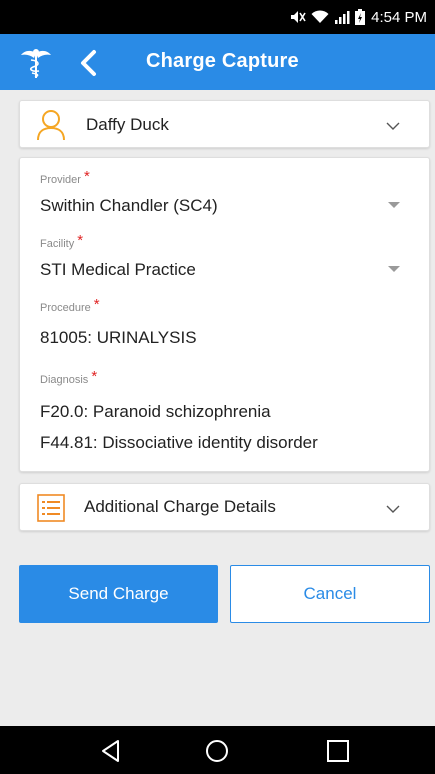 The image size is (435, 774). What do you see at coordinates (298, 17) in the screenshot?
I see `mute-icon` at bounding box center [298, 17].